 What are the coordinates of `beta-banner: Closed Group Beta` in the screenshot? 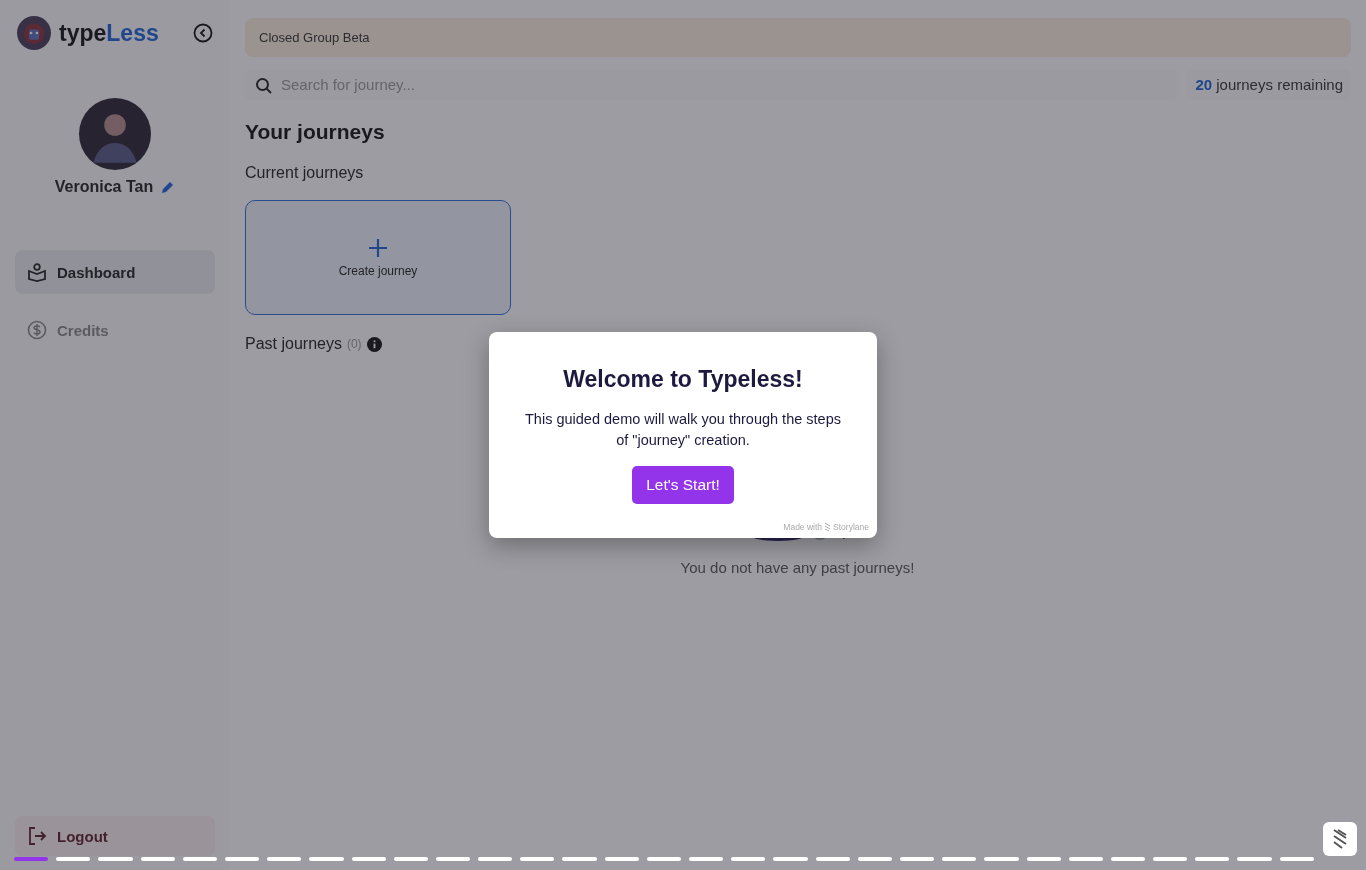 It's located at (798, 37).